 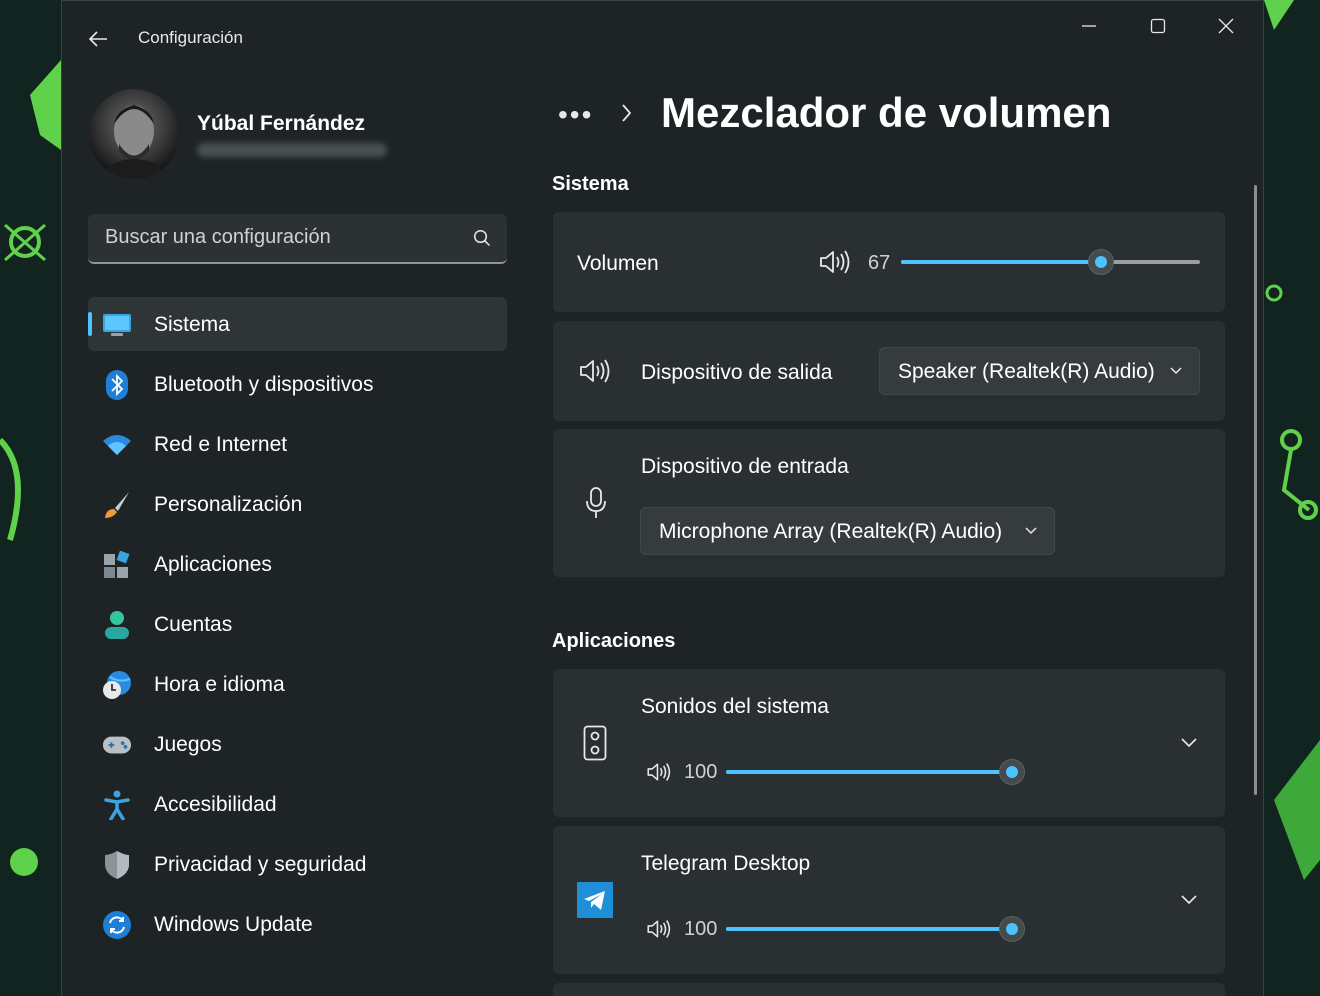 I want to click on volume-card: Volumen 67, so click(x=889, y=262).